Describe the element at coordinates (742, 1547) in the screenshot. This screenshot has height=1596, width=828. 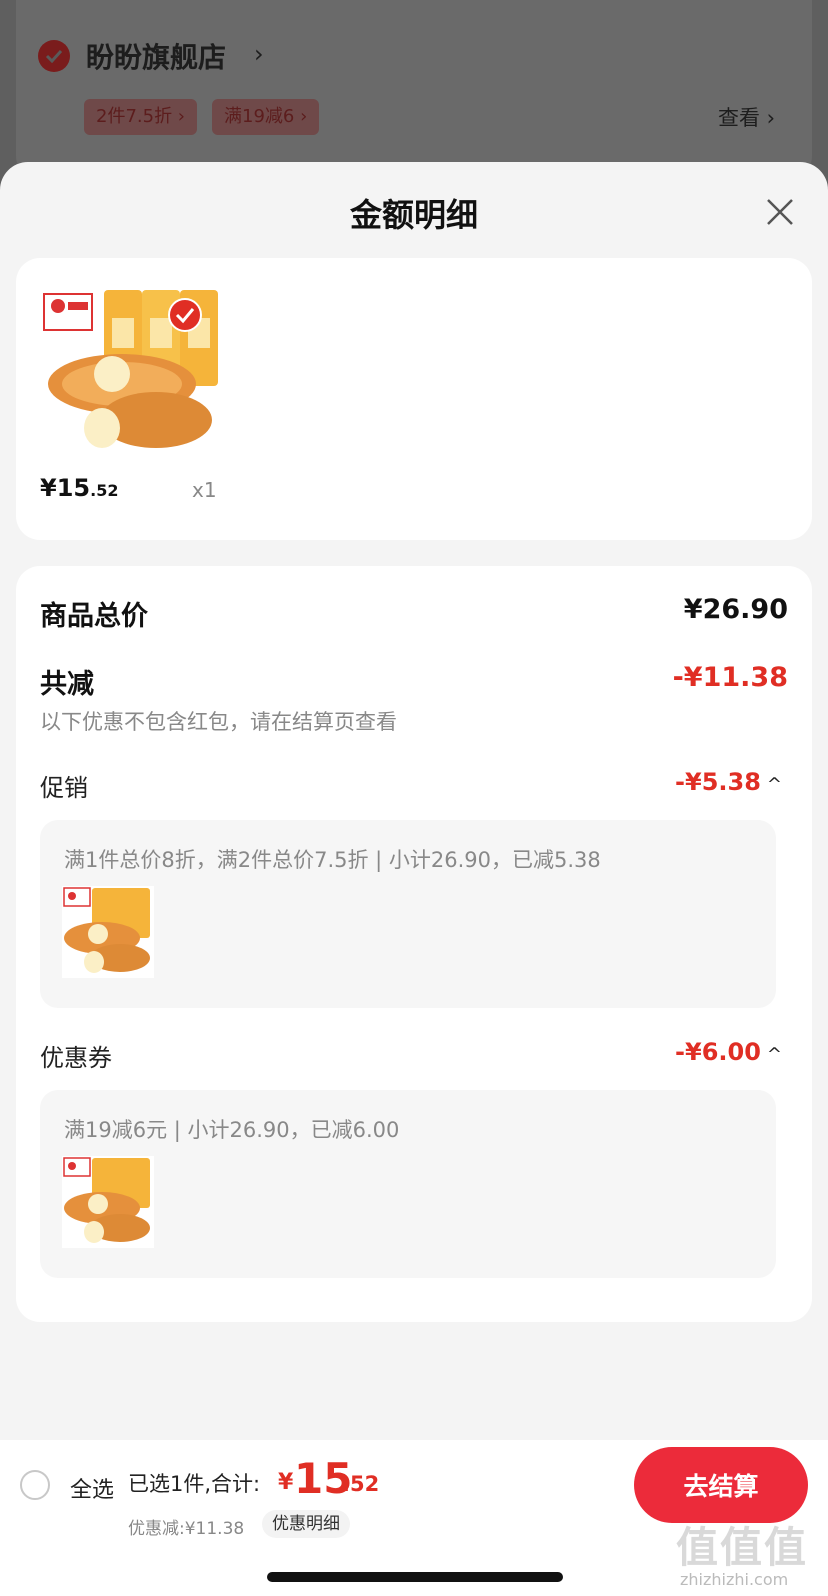
I see `watermark-logo: 值值值` at that location.